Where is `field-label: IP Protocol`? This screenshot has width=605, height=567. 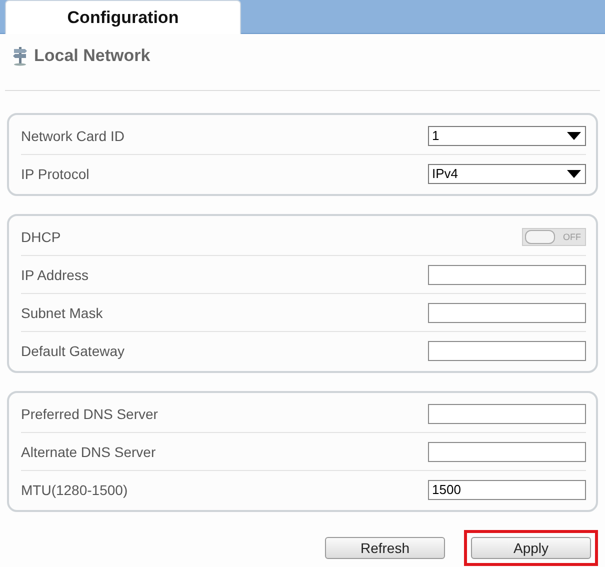
field-label: IP Protocol is located at coordinates (55, 174).